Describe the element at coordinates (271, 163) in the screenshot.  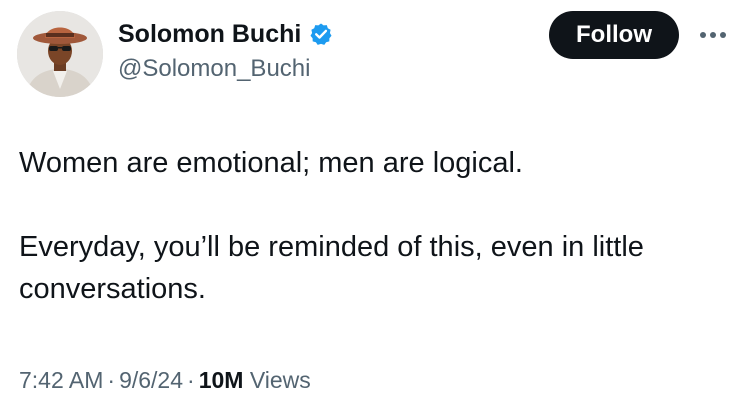
I see `tweet-paragraph: Women are emotional; men are logical.` at that location.